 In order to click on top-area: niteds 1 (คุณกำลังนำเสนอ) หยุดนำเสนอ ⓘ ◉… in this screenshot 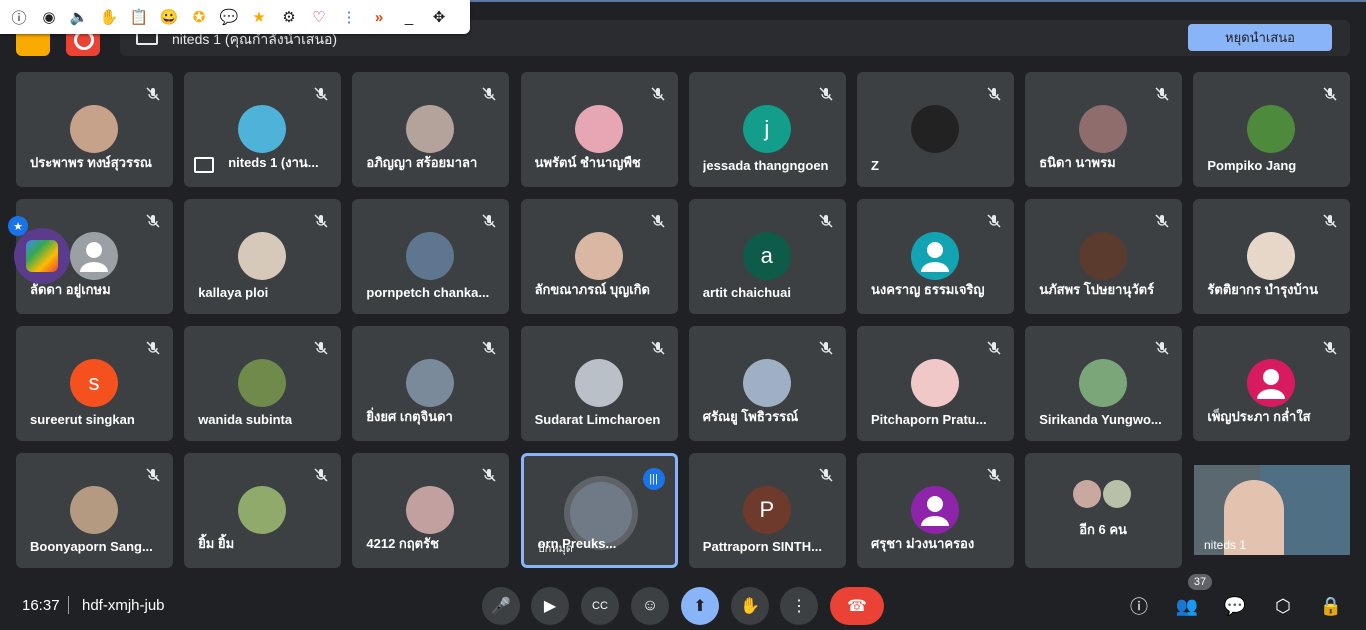, I will do `click(683, 31)`.